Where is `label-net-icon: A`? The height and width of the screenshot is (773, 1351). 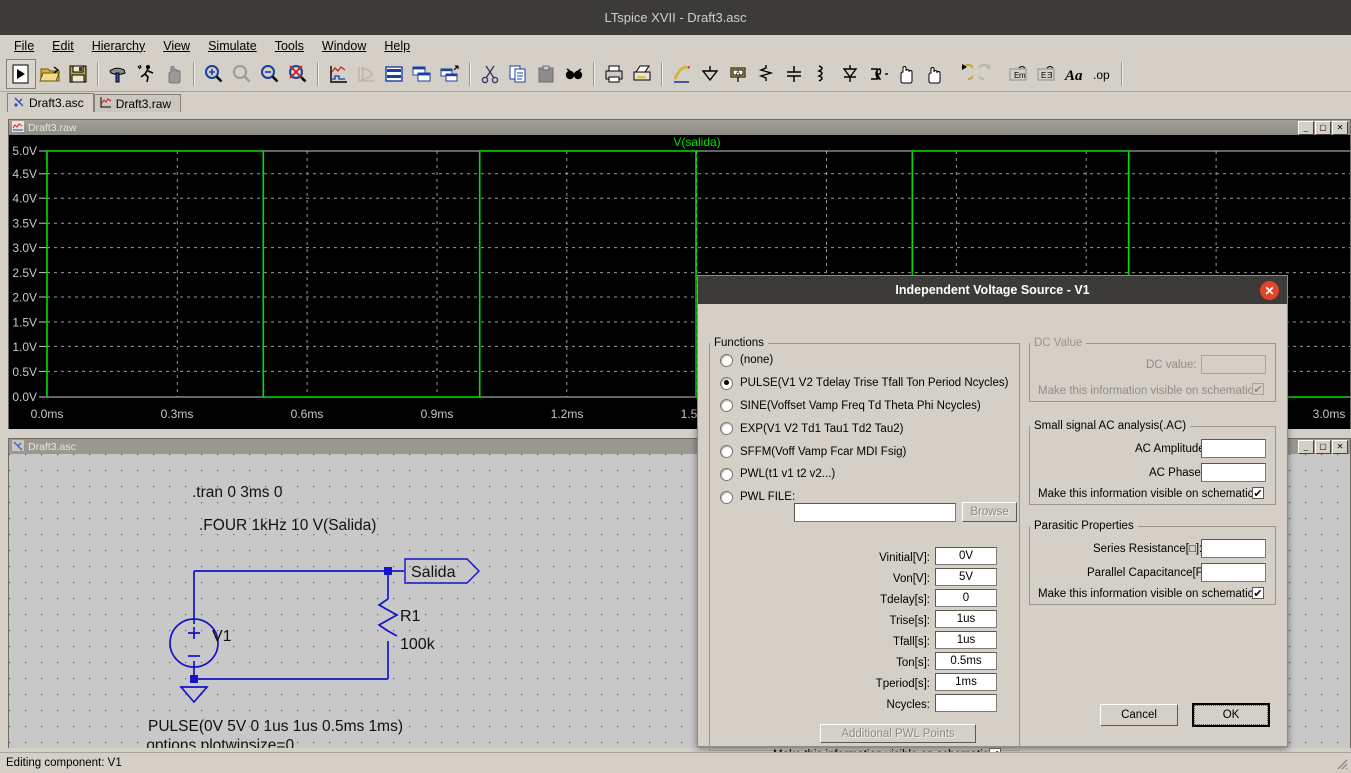 label-net-icon: A is located at coordinates (738, 74).